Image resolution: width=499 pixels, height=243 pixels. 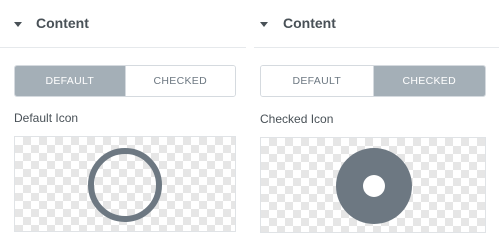 I want to click on dot-circle-icon, so click(x=374, y=186).